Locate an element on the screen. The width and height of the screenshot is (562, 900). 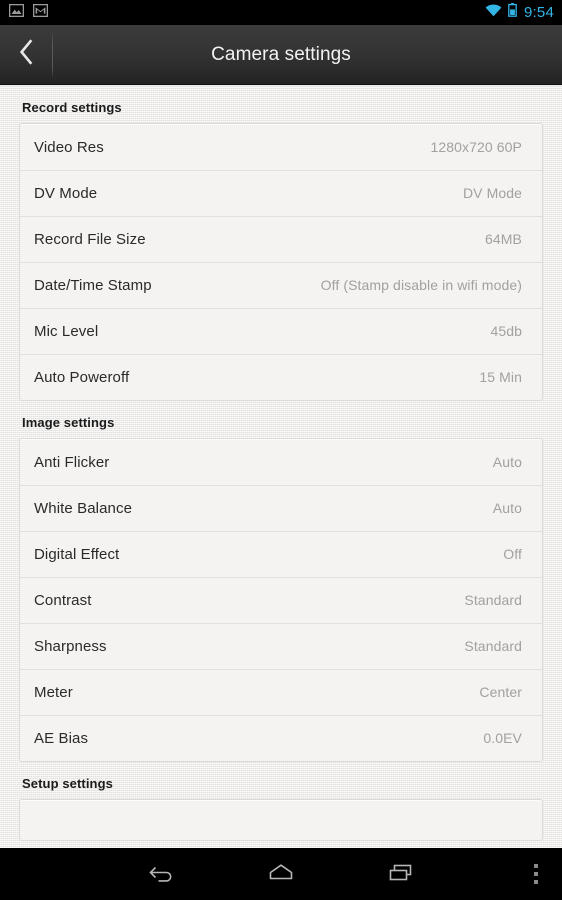
nav-back-button is located at coordinates (162, 874).